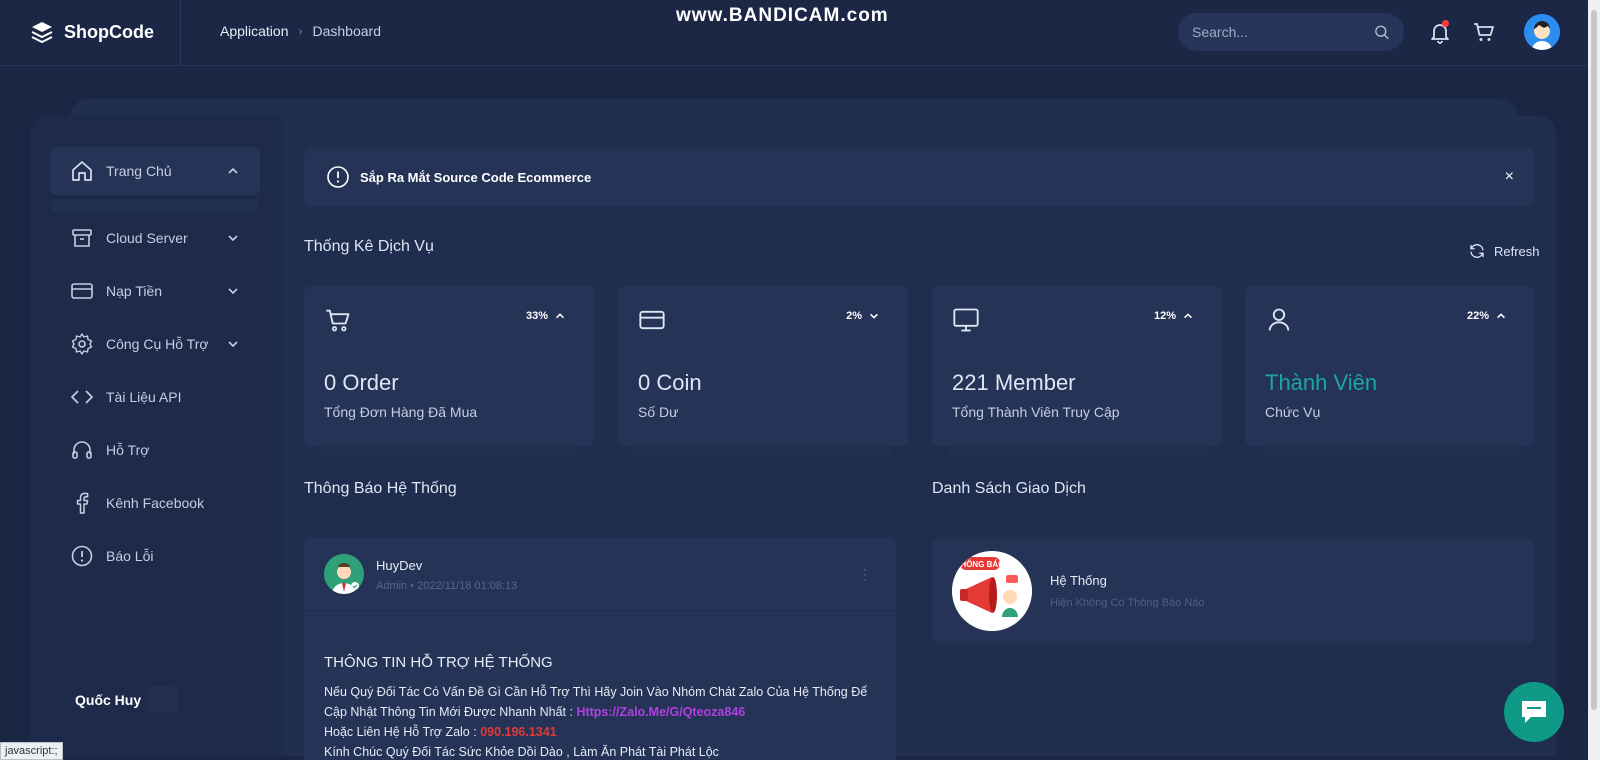 The image size is (1600, 760). What do you see at coordinates (108, 700) in the screenshot?
I see `sidebar-username: Quốc Huy` at bounding box center [108, 700].